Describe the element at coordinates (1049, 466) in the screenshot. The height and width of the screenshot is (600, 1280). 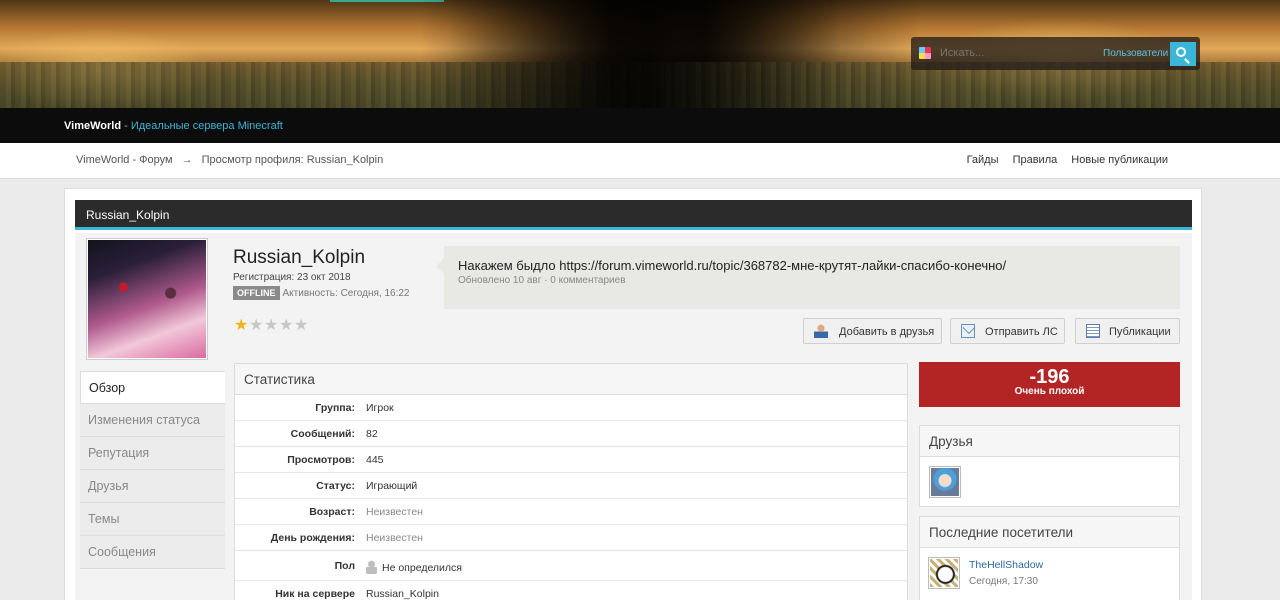
I see `friends-box: Друзья` at that location.